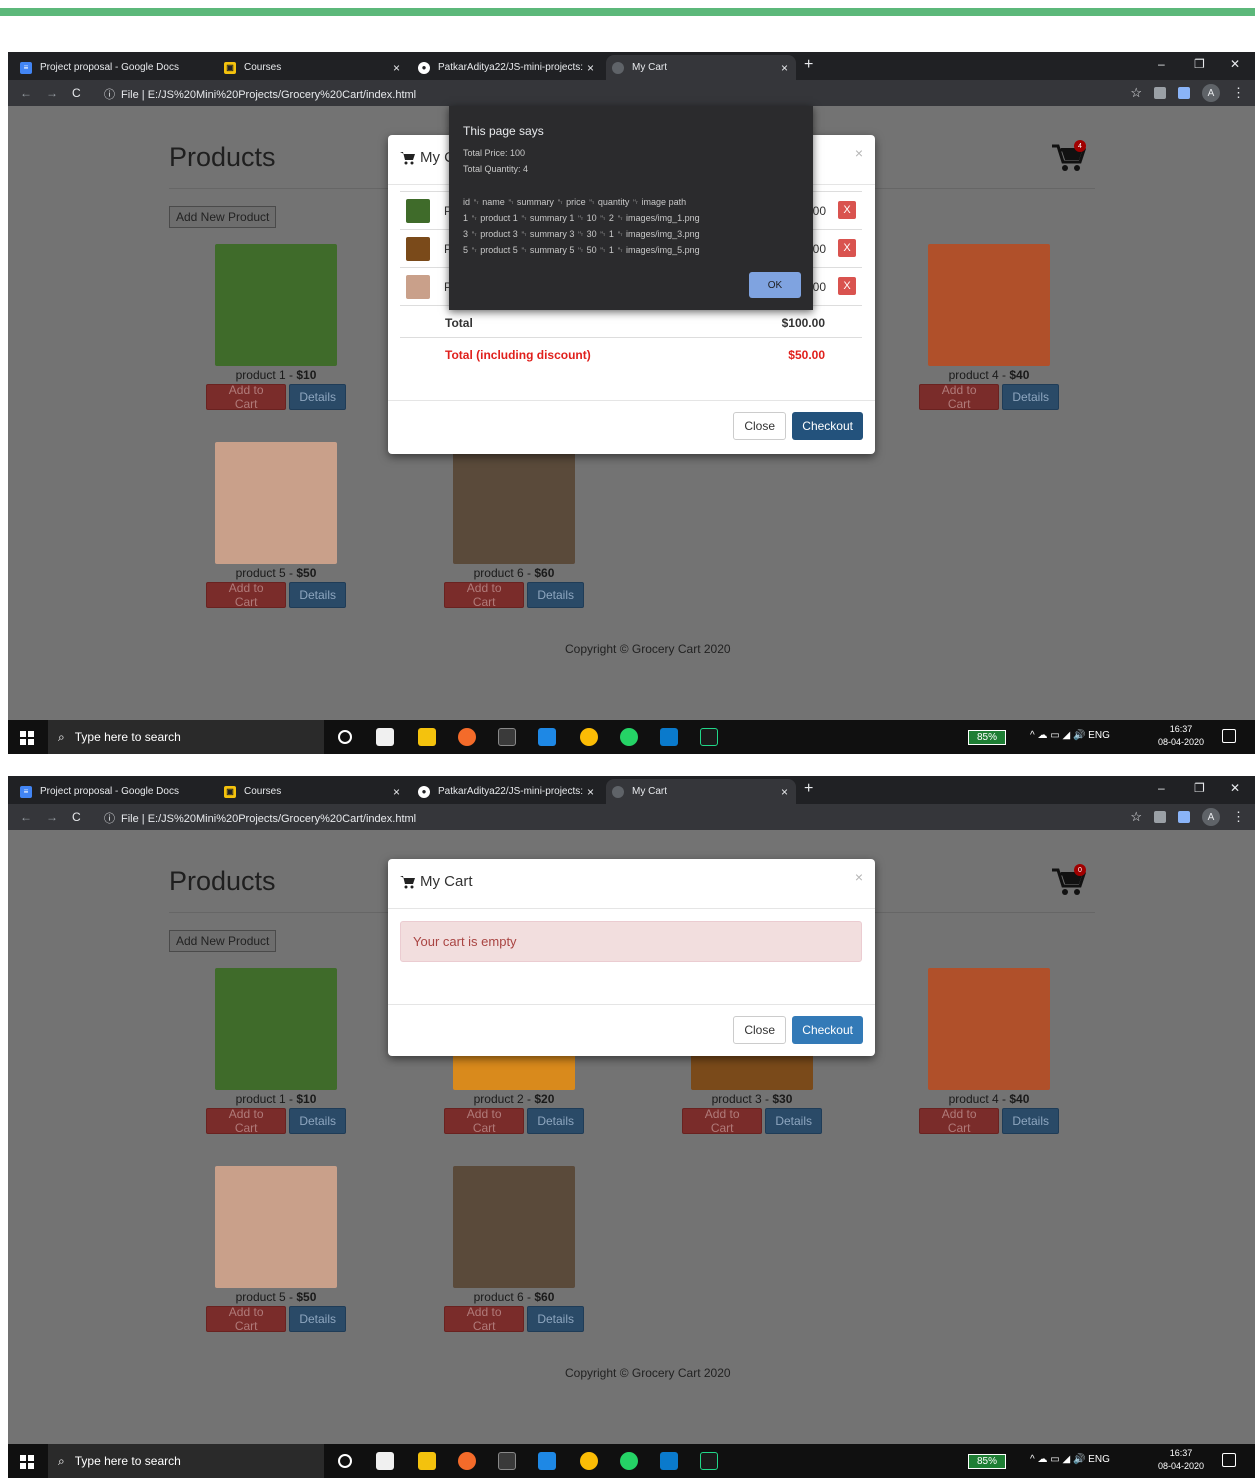 The height and width of the screenshot is (1478, 1255). I want to click on taskbar-search: ⌕ Type here to search, so click(186, 737).